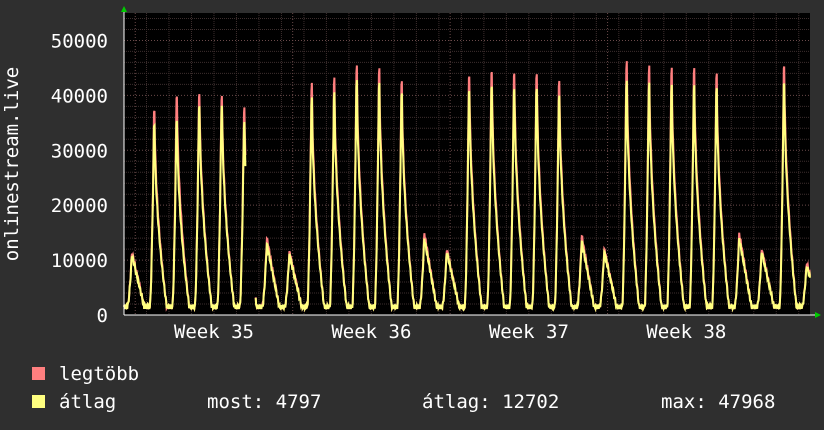 This screenshot has width=824, height=430. I want to click on y-tick-label: 50000, so click(79, 41).